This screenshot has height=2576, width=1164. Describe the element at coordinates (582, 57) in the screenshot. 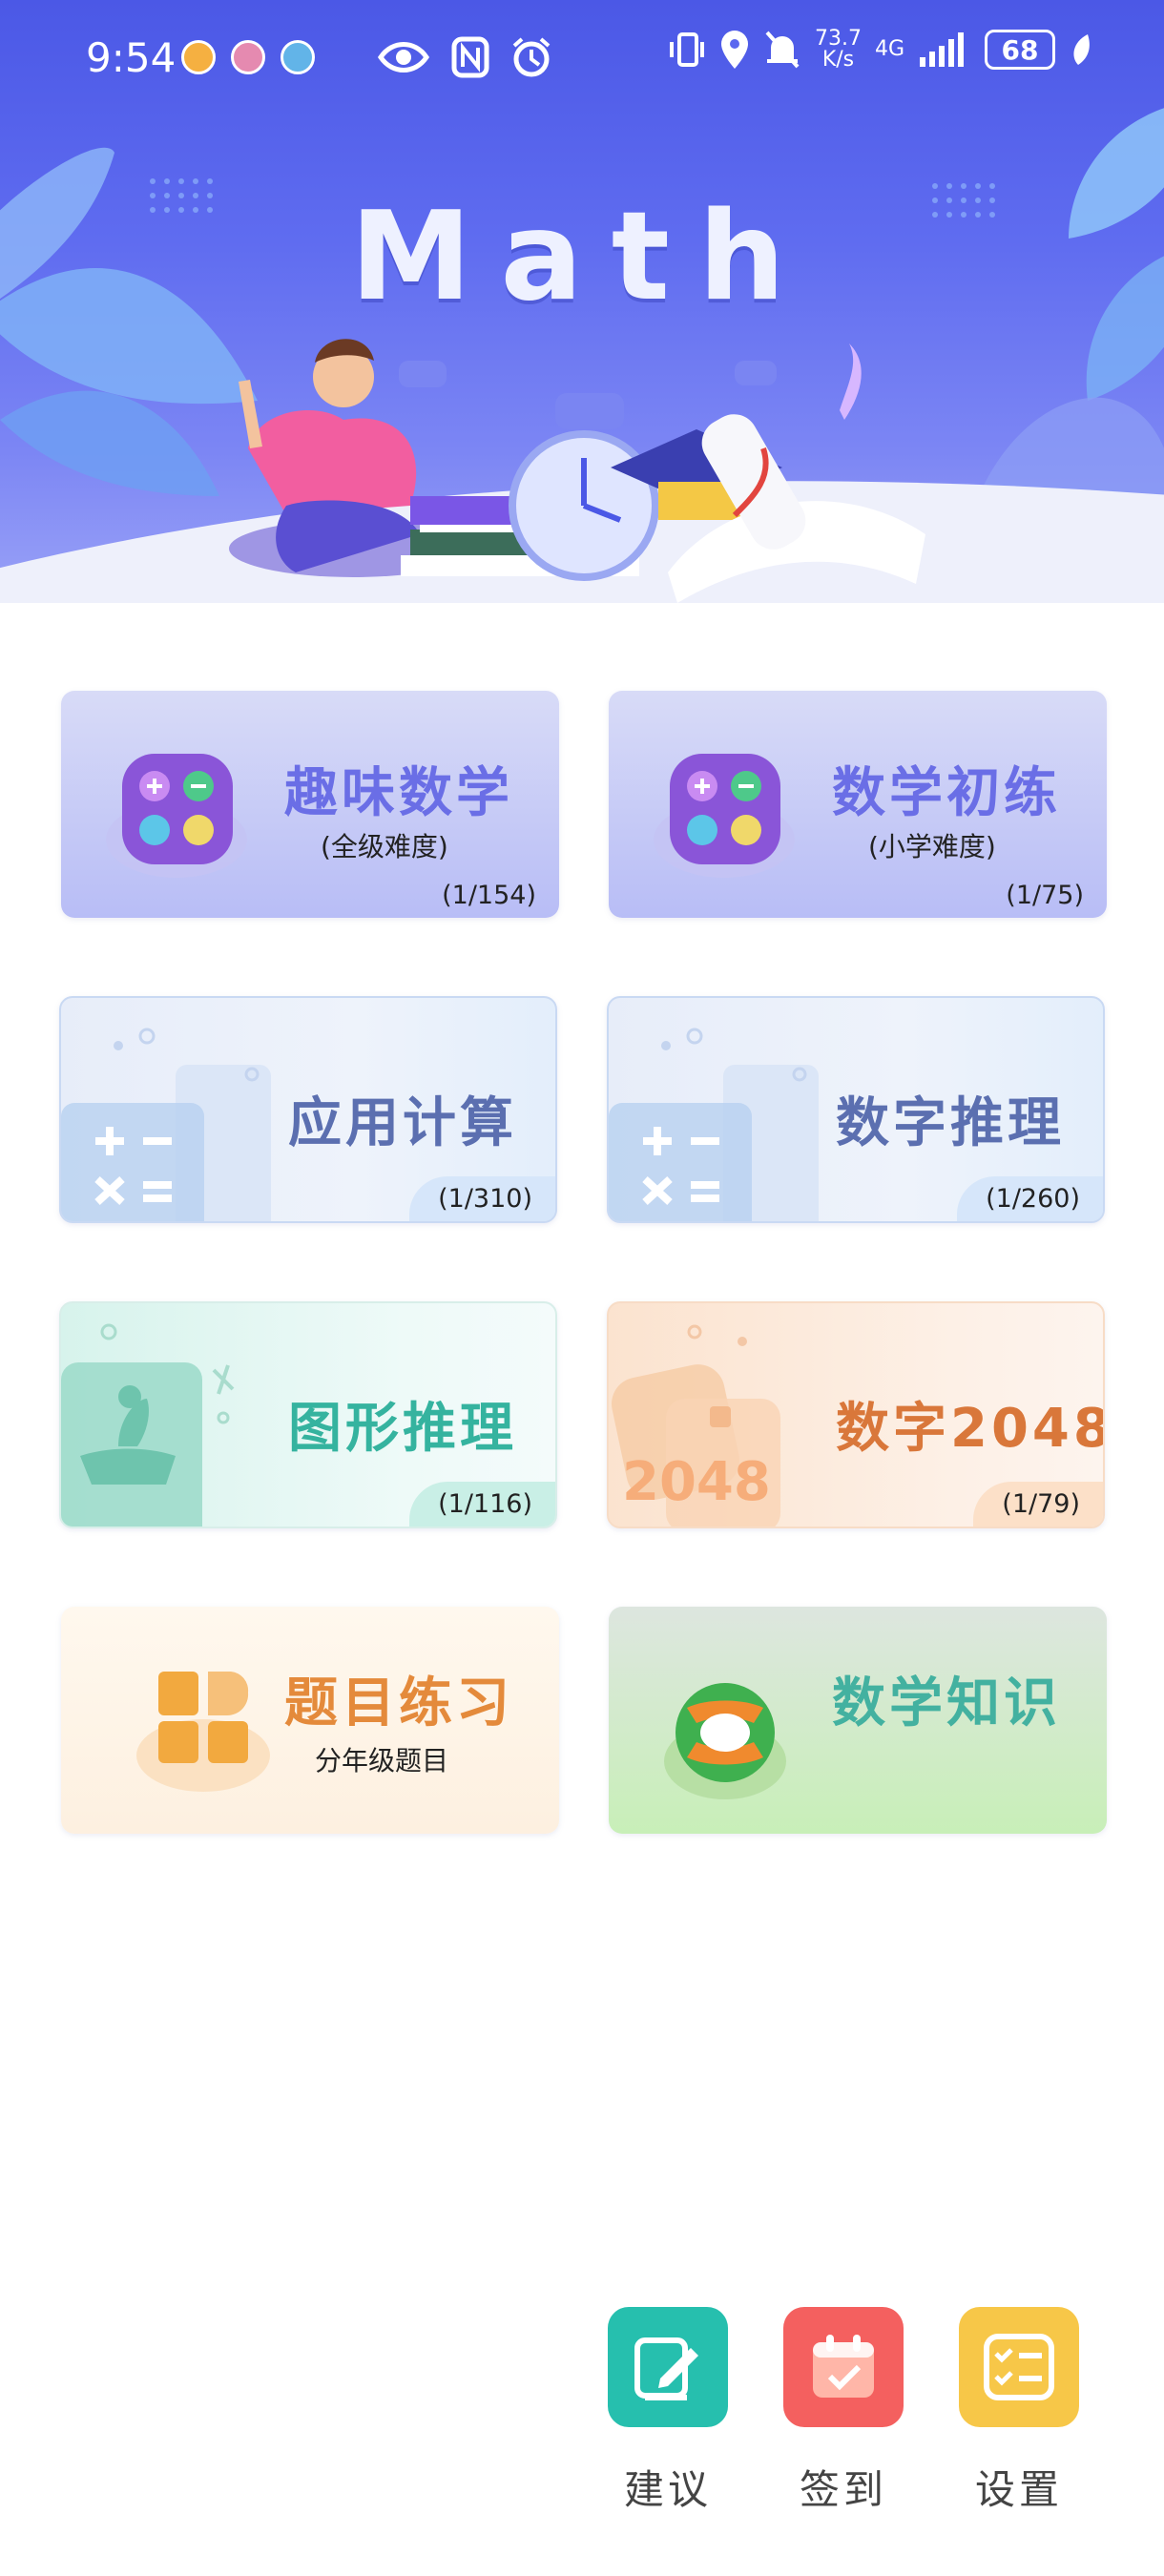

I see `status-bar: 9:54 73.7 K/s 4G 68` at that location.